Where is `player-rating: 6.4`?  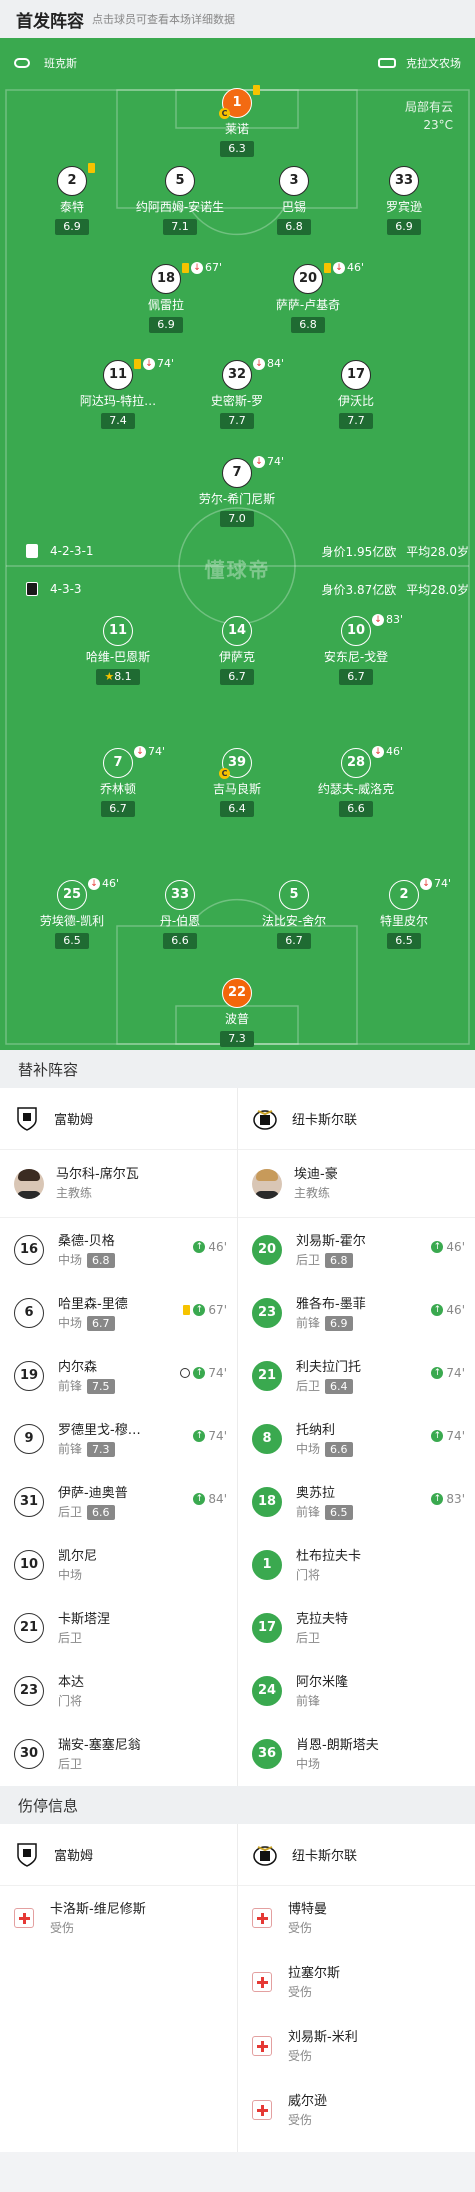
player-rating: 6.4 is located at coordinates (237, 809).